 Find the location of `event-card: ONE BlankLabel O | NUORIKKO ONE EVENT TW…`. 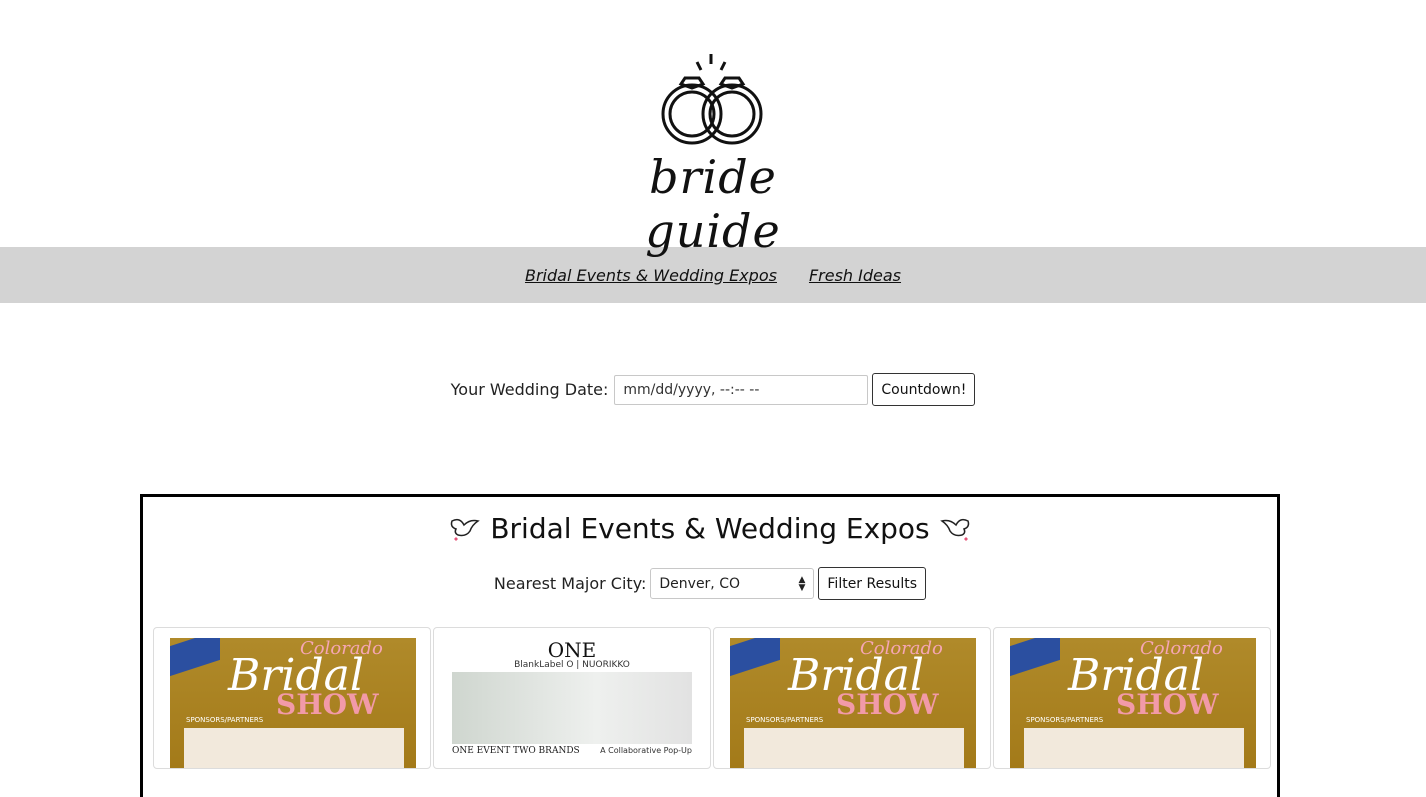

event-card: ONE BlankLabel O | NUORIKKO ONE EVENT TW… is located at coordinates (572, 698).